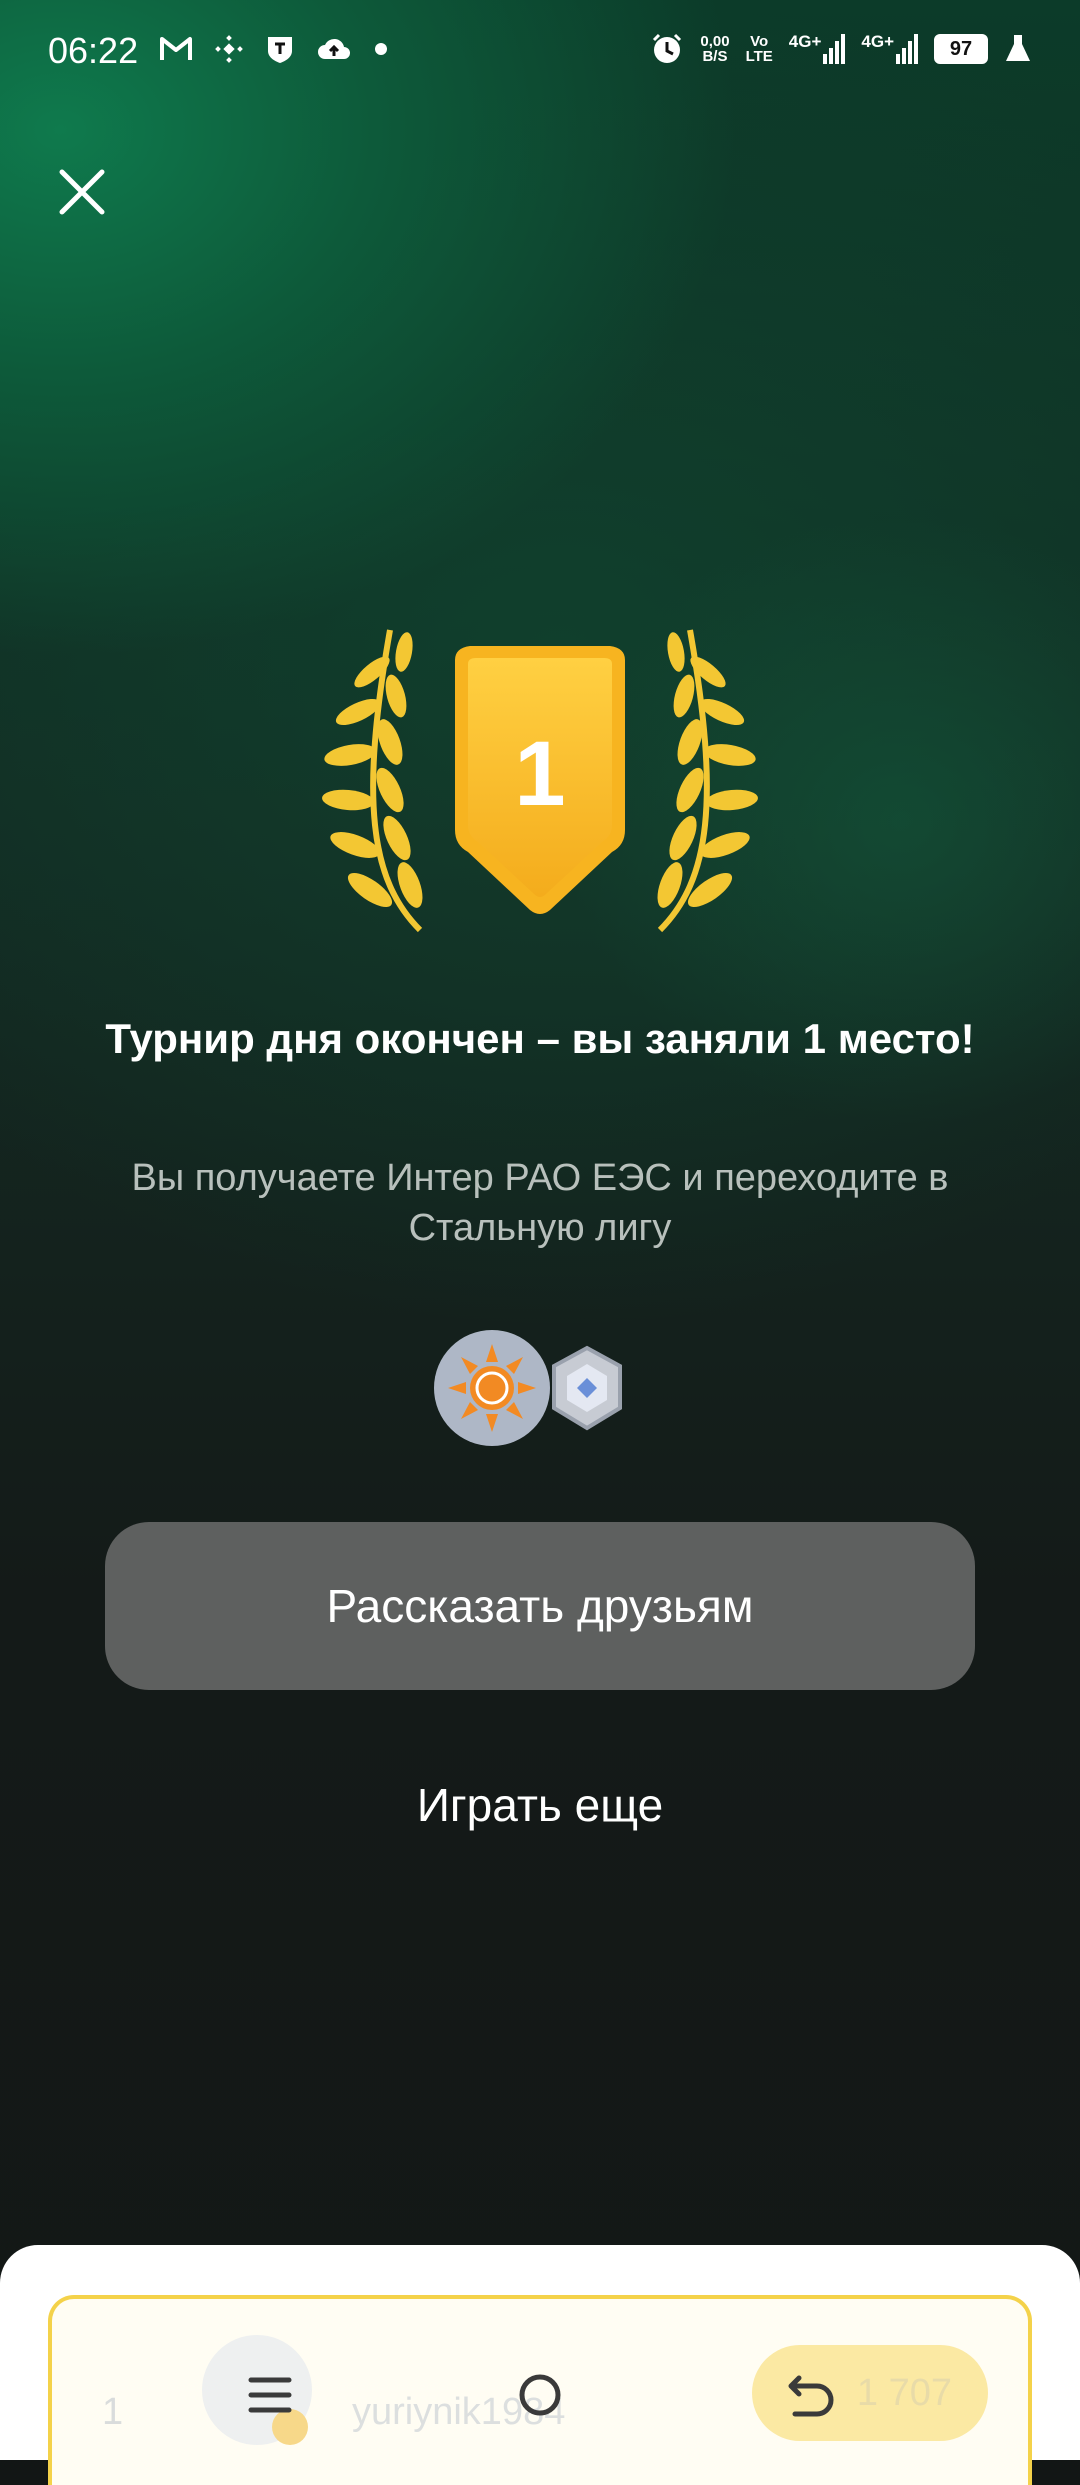 This screenshot has height=2485, width=1080. I want to click on share-with-friends-button: Рассказать друзьям, so click(540, 1606).